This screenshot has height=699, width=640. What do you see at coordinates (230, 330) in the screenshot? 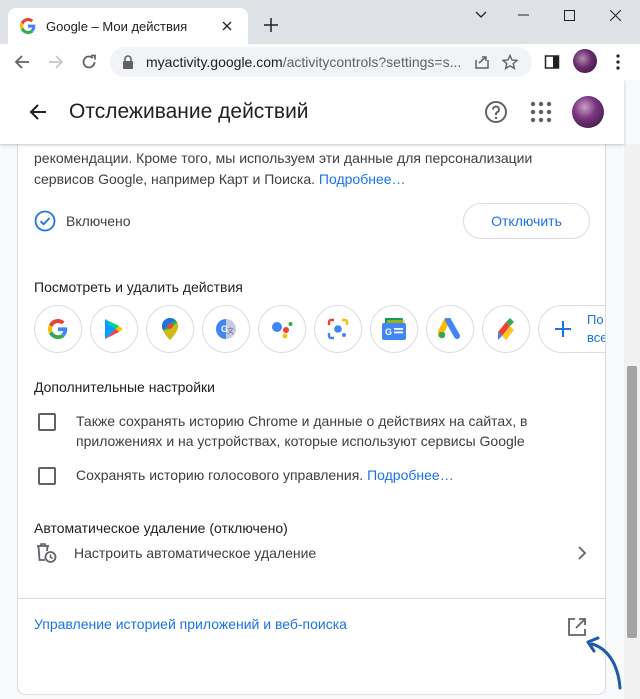
I see `svg-text: 文` at bounding box center [230, 330].